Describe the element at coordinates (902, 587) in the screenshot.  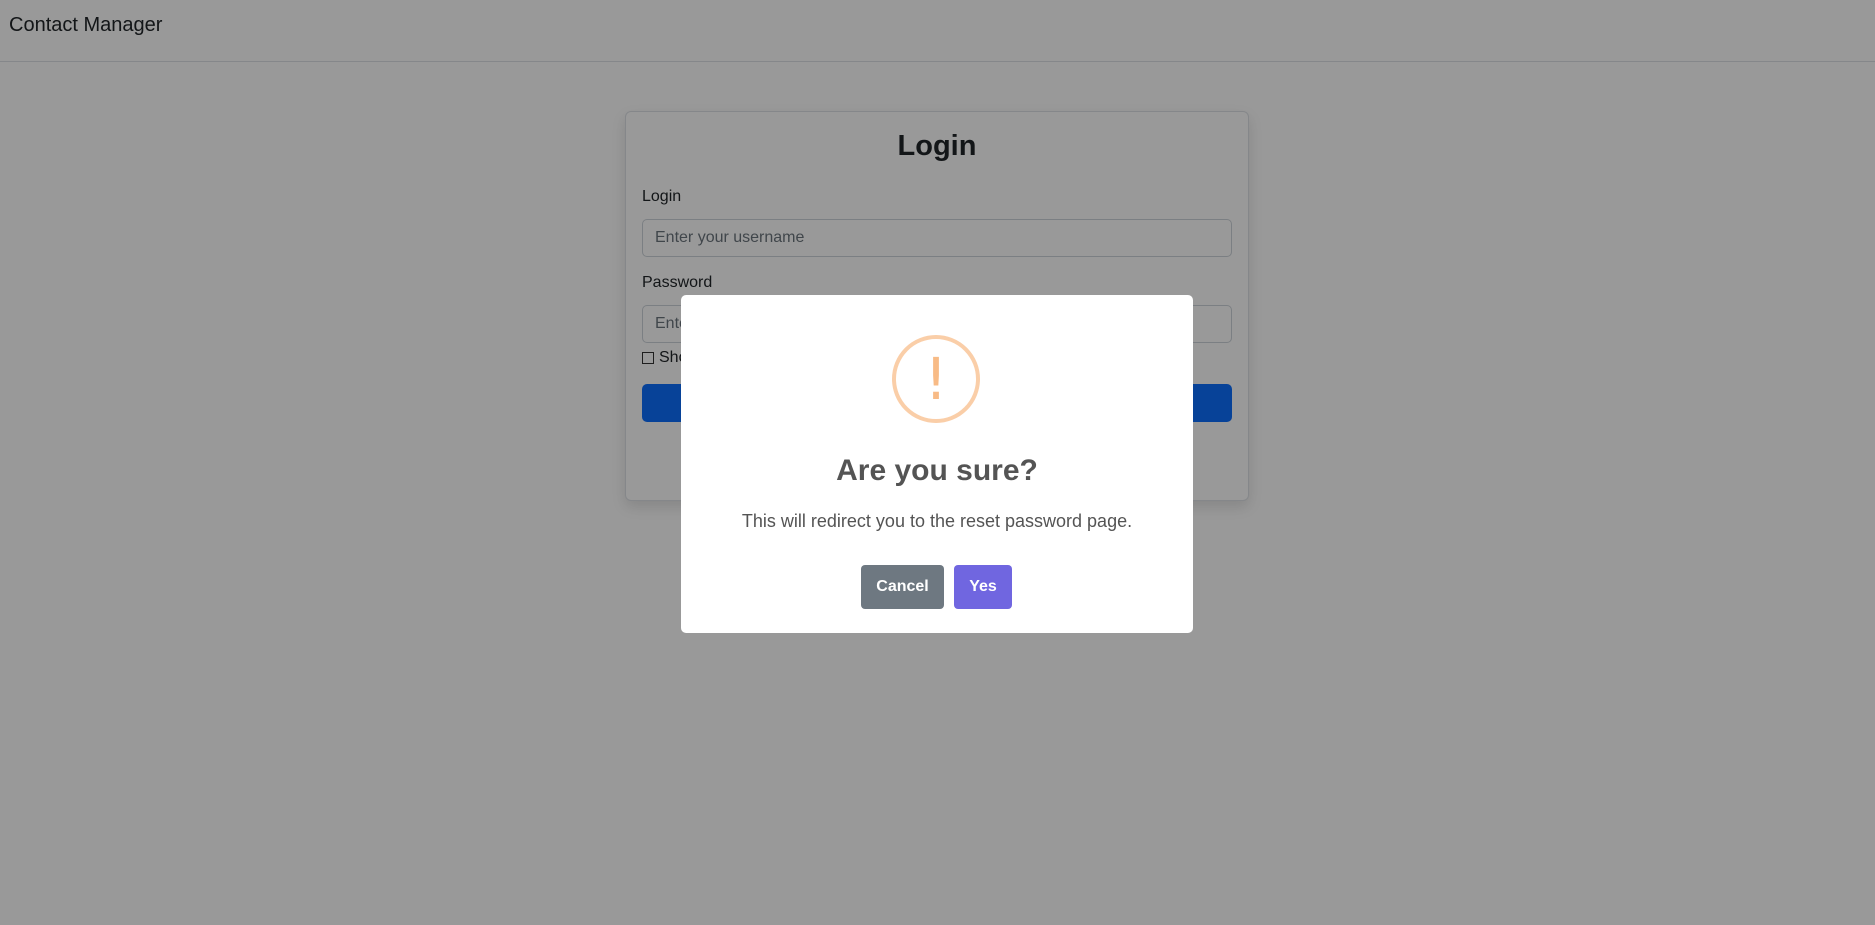
I see `cancel-button: Cancel` at that location.